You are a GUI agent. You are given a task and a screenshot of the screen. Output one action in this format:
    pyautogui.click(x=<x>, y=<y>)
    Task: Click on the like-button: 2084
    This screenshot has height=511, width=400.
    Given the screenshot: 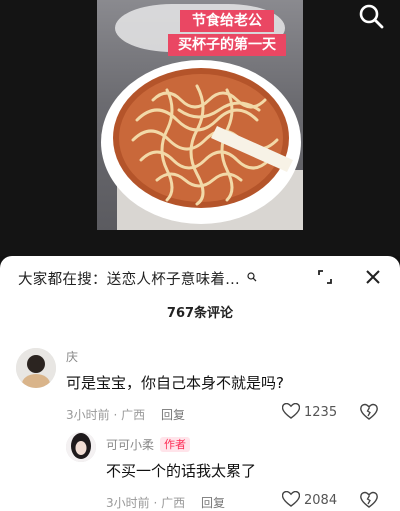 What is the action you would take?
    pyautogui.click(x=309, y=499)
    